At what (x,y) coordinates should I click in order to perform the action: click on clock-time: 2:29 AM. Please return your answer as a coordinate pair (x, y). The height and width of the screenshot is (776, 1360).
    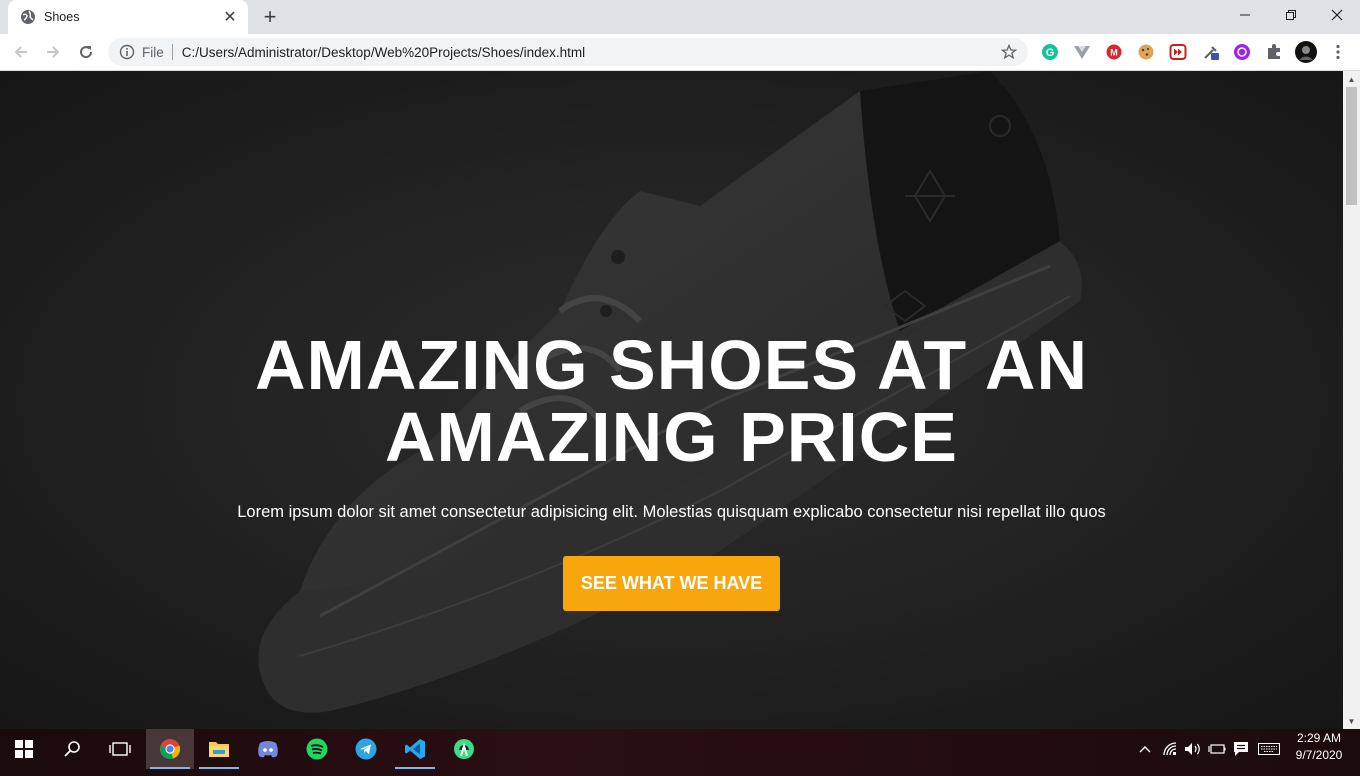
    Looking at the image, I should click on (1319, 738).